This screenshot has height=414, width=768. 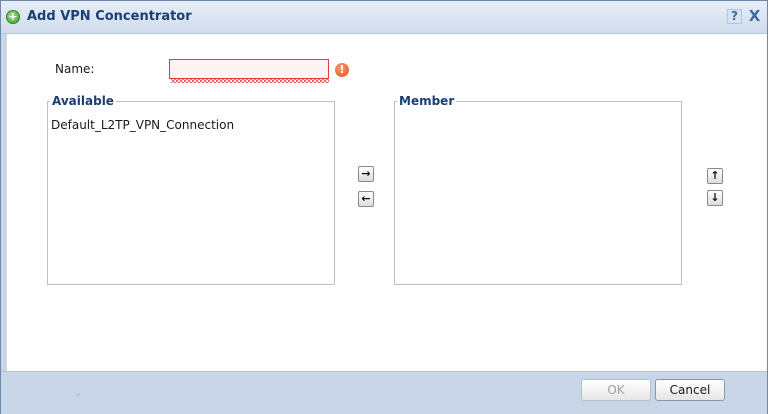 What do you see at coordinates (13, 17) in the screenshot?
I see `add-icon: +` at bounding box center [13, 17].